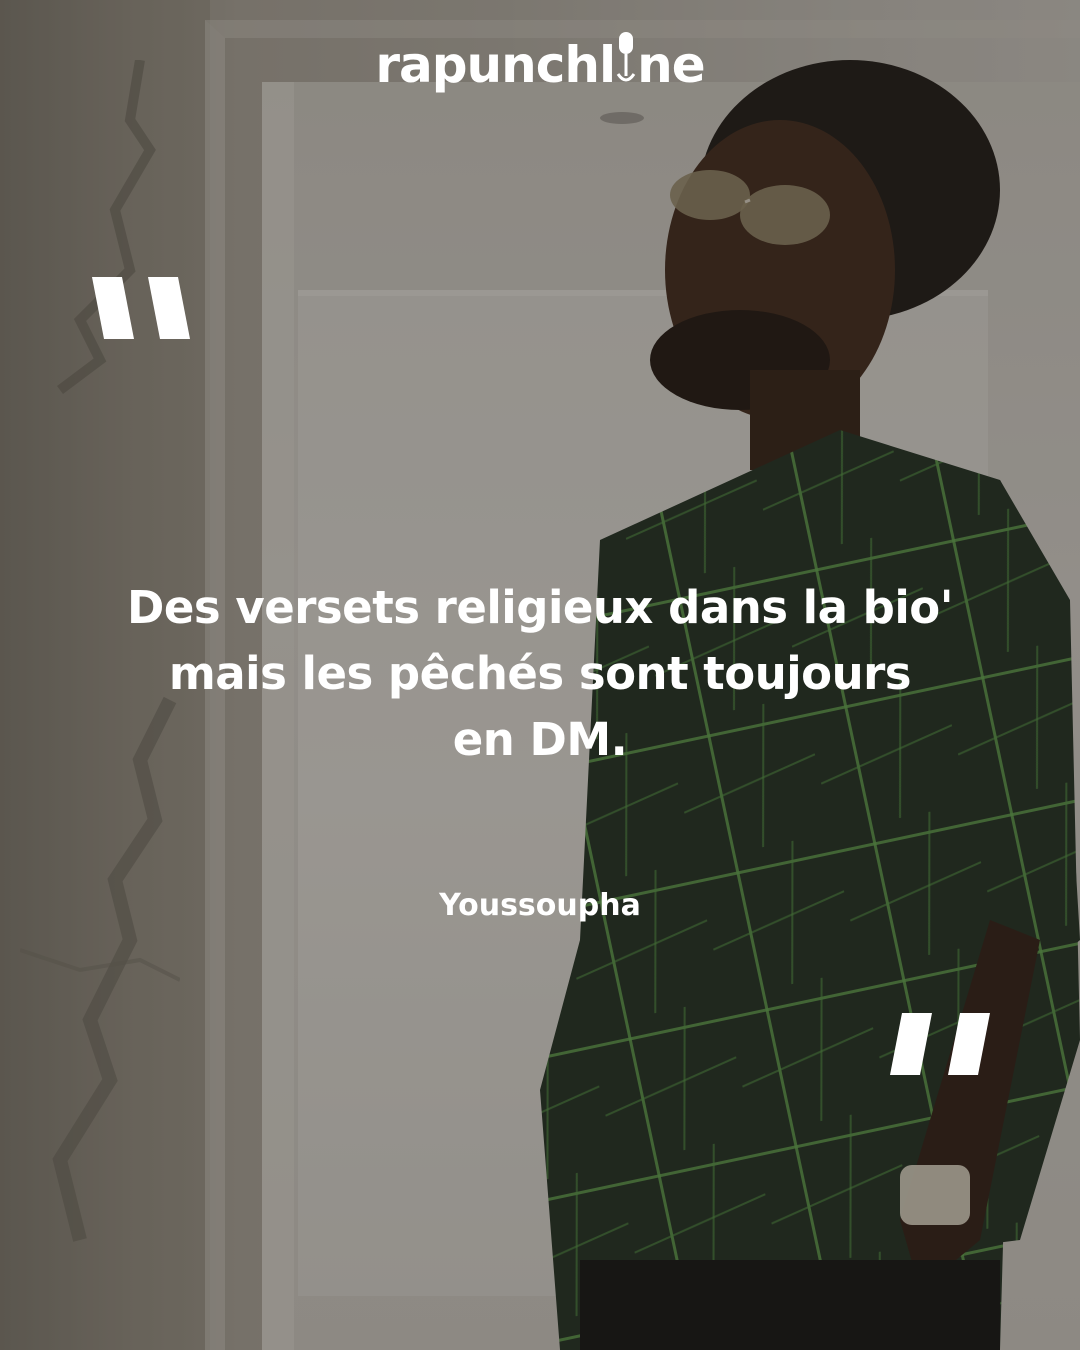 The width and height of the screenshot is (1080, 1350). I want to click on logo-text-right: ne, so click(671, 65).